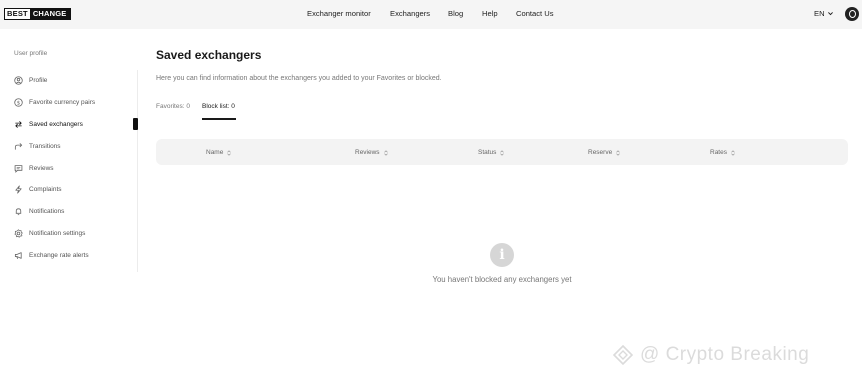 Image resolution: width=862 pixels, height=382 pixels. Describe the element at coordinates (209, 55) in the screenshot. I see `page-title: Saved exchangers` at that location.